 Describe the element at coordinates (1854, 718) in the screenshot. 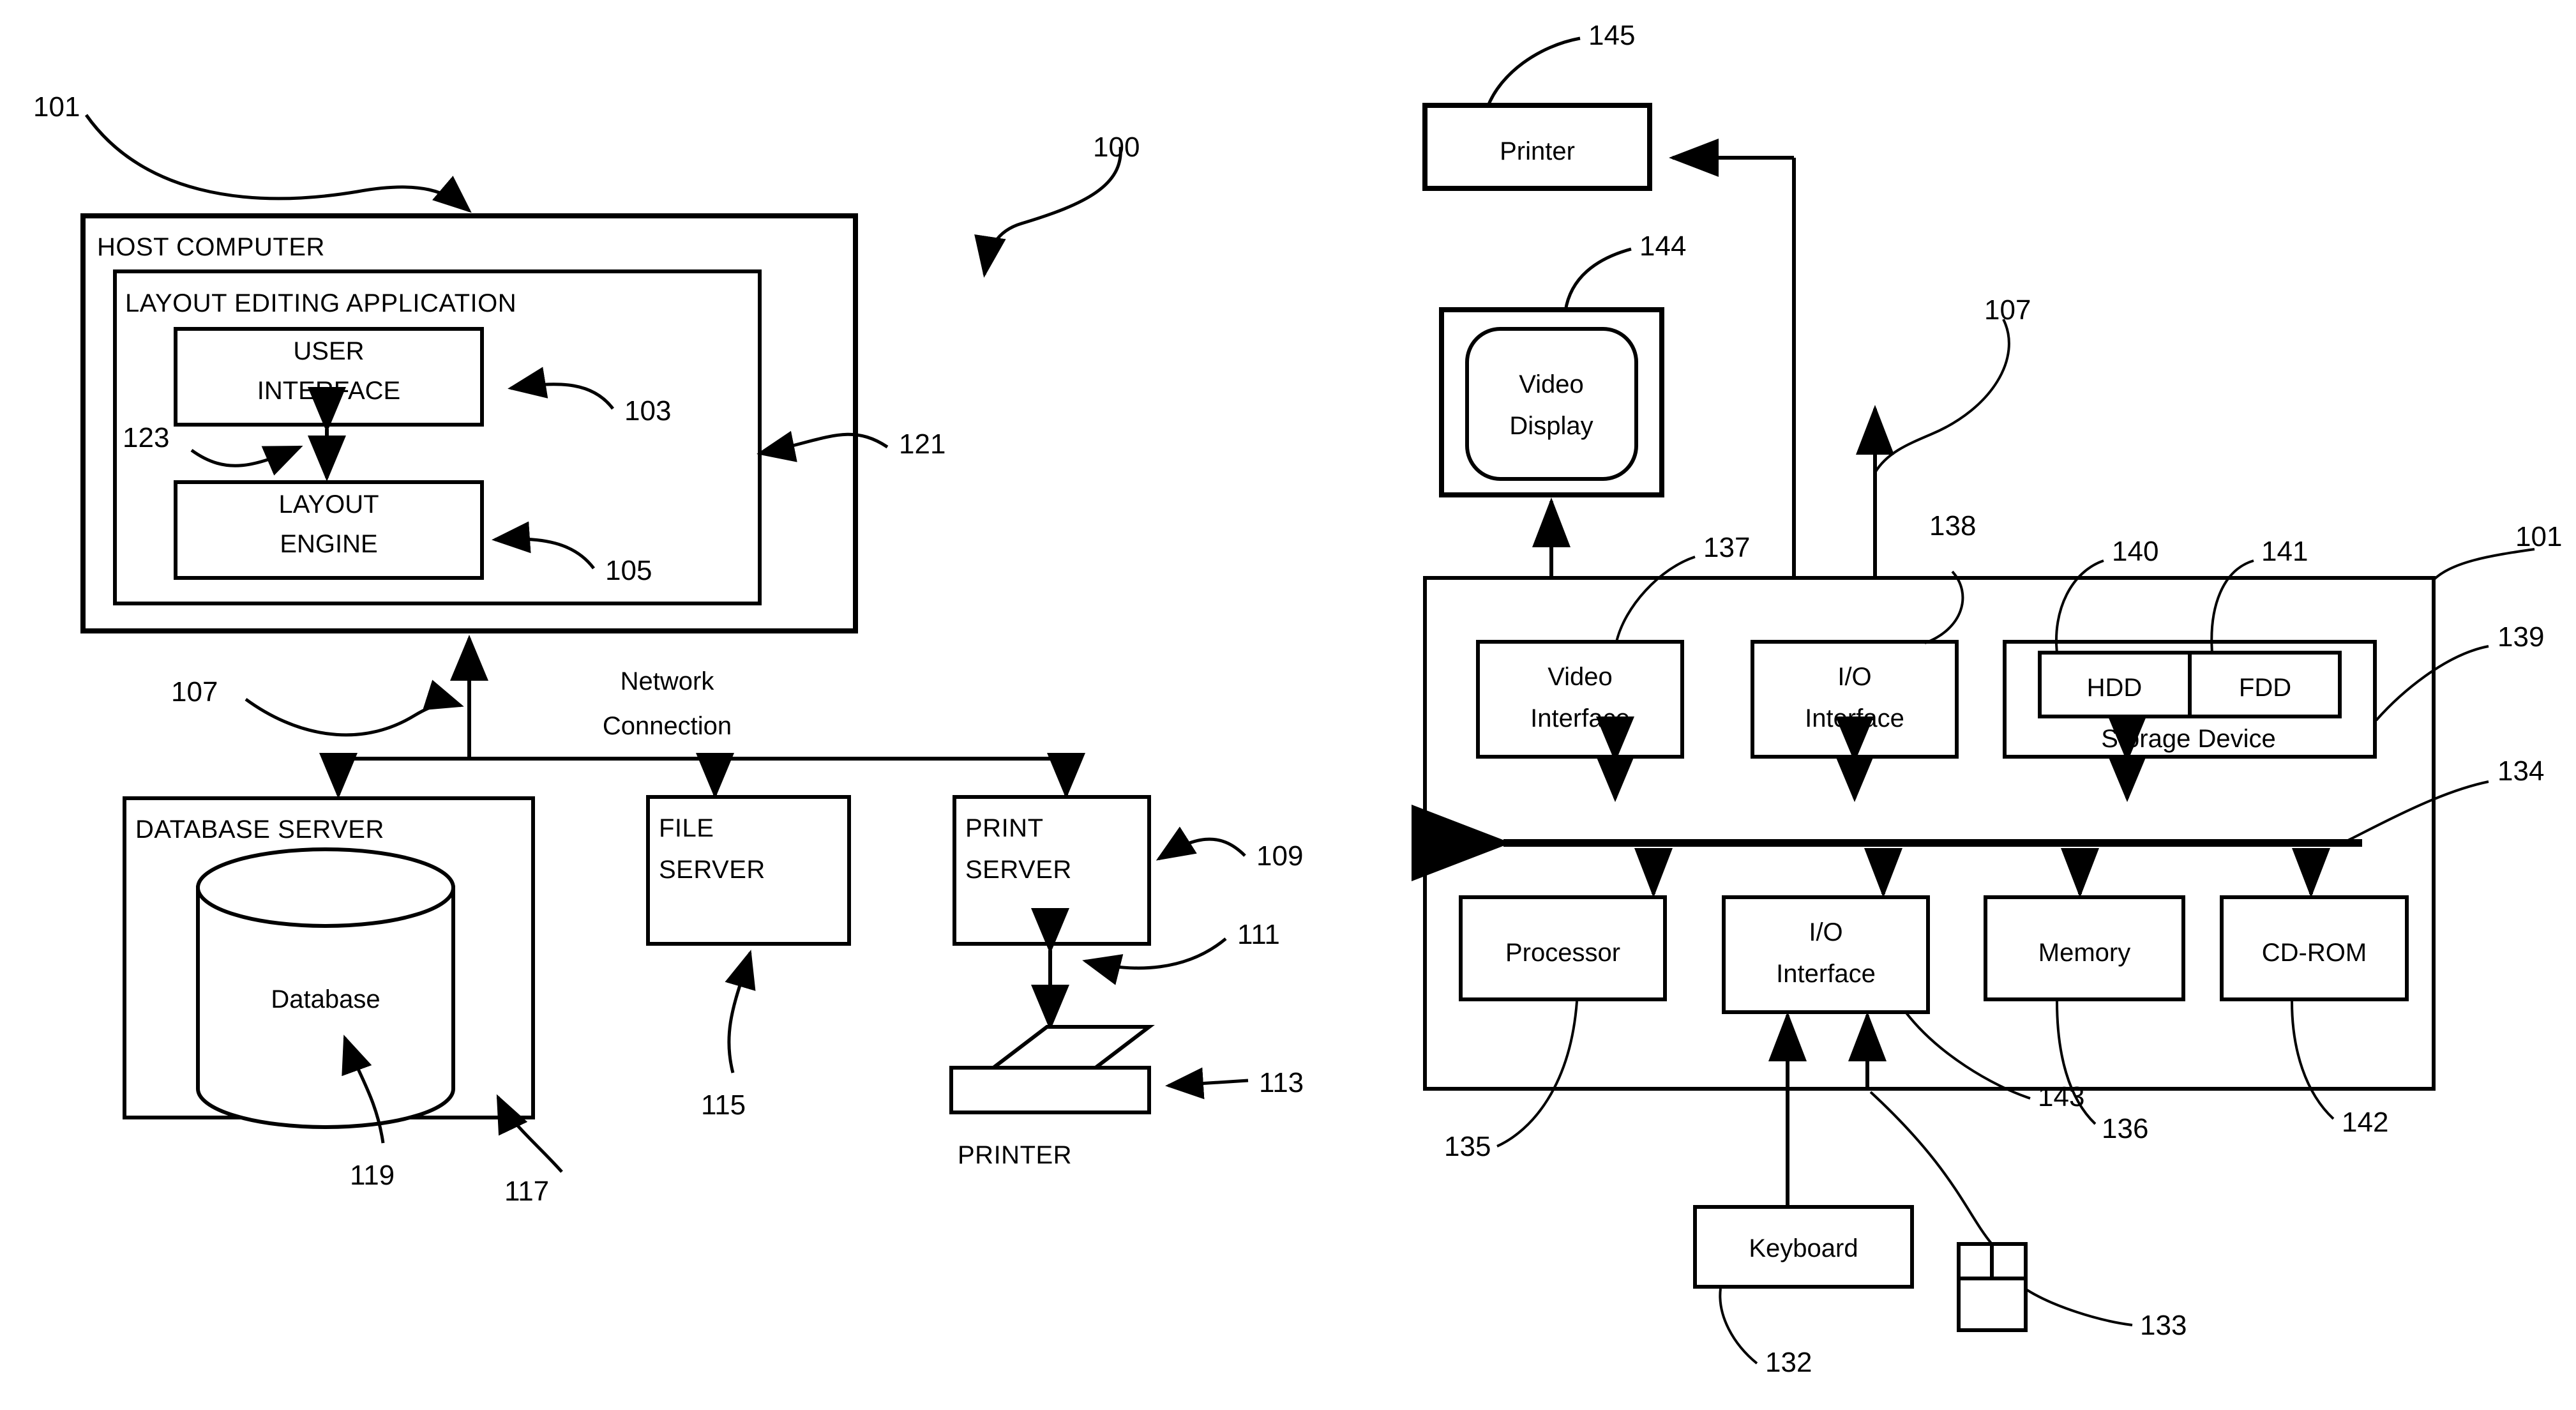

I see `io-interface-top-label-line2: Interface` at that location.